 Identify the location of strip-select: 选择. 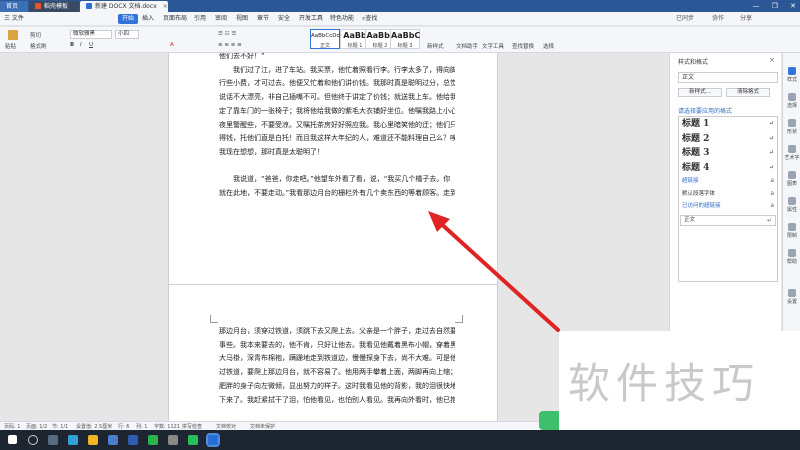
(791, 101).